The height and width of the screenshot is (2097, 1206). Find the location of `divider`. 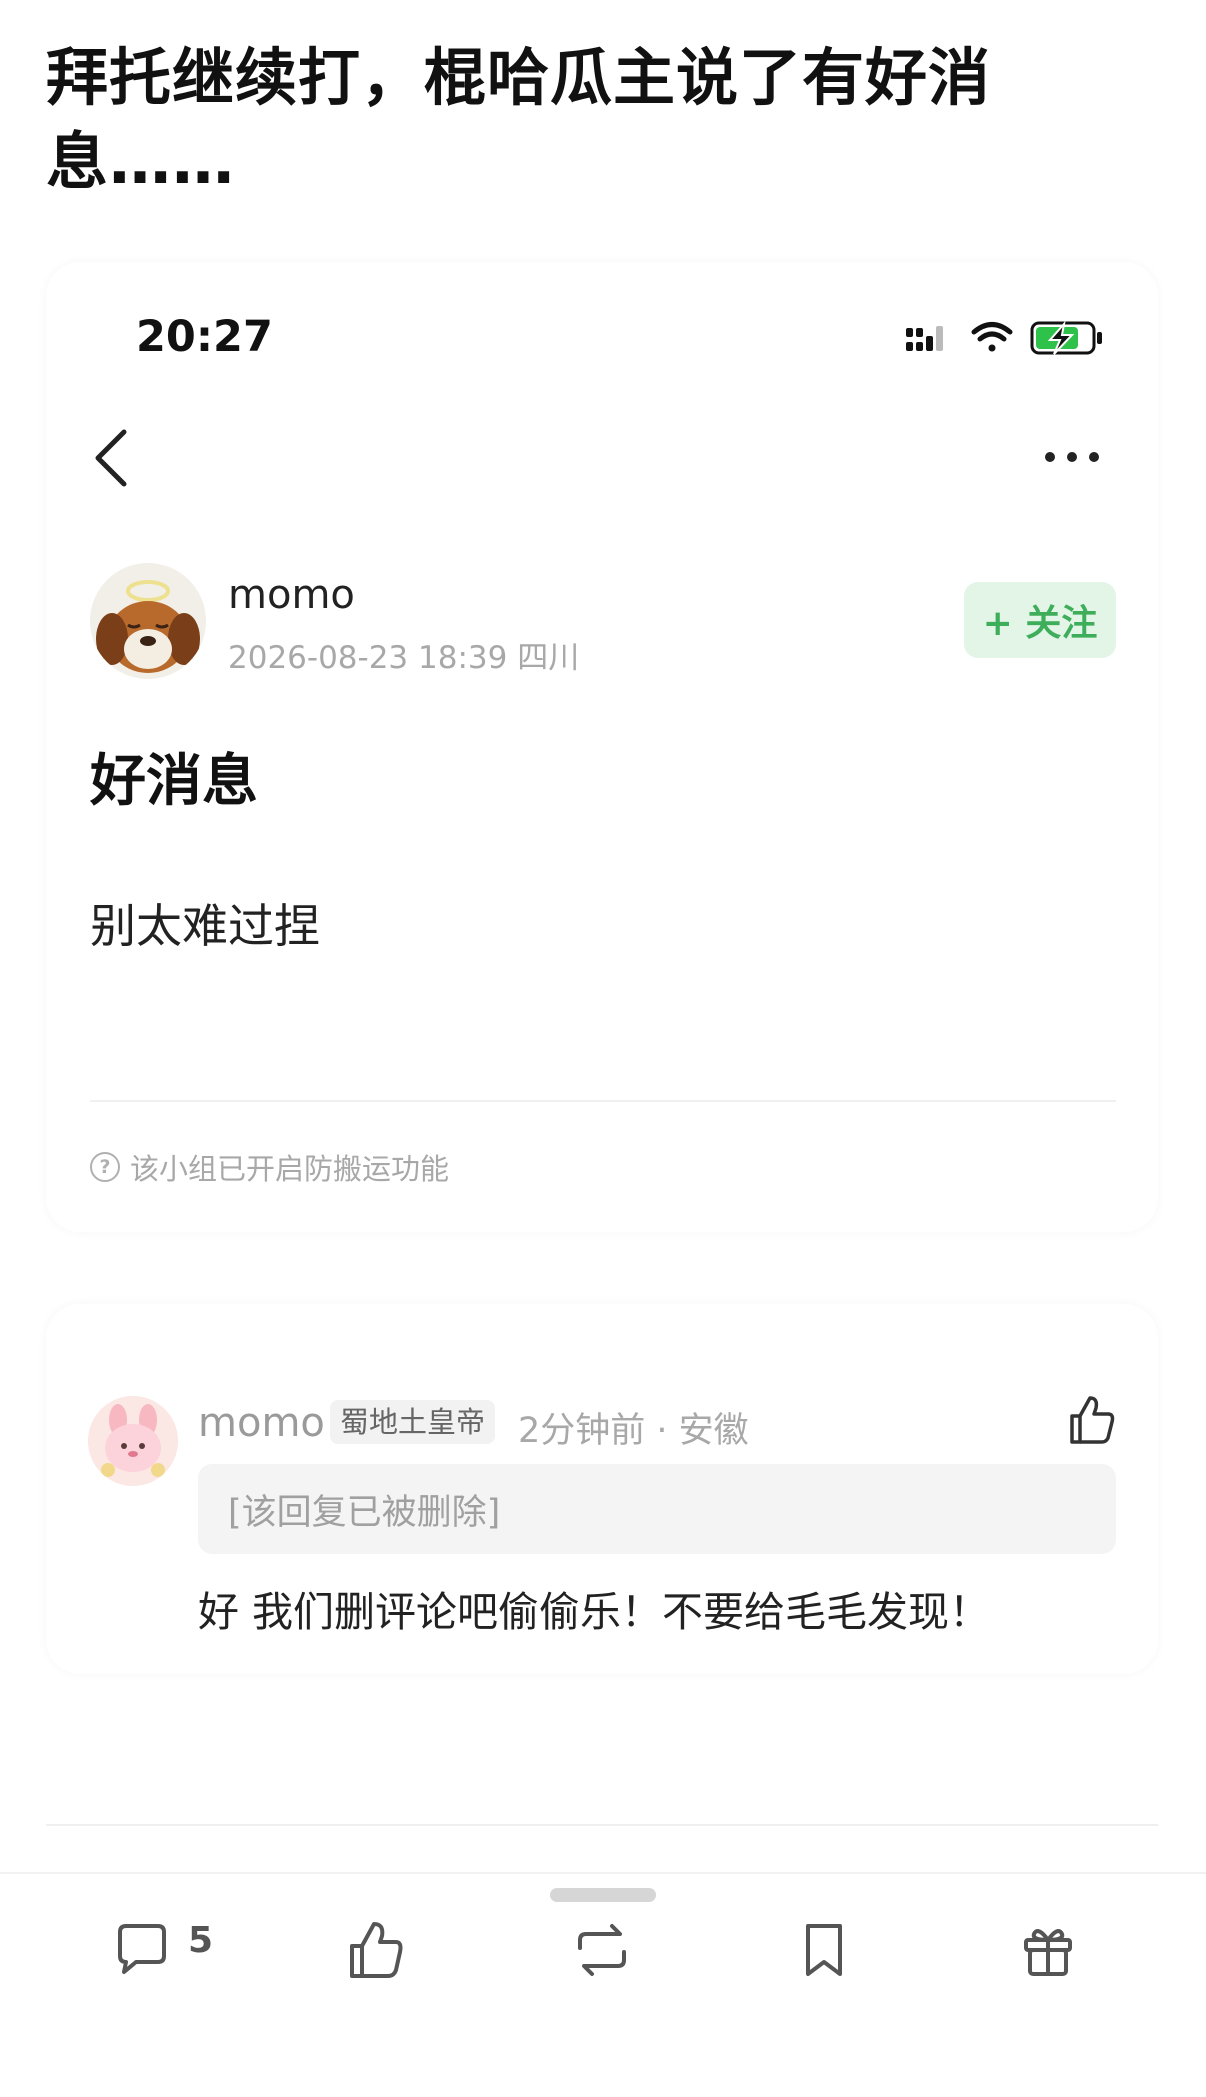

divider is located at coordinates (603, 1101).